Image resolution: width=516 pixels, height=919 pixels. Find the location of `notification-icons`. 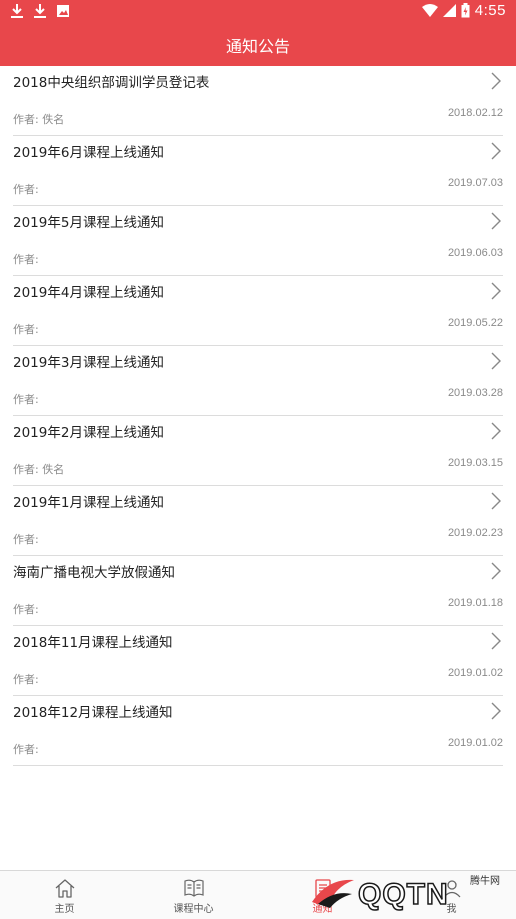

notification-icons is located at coordinates (40, 11).